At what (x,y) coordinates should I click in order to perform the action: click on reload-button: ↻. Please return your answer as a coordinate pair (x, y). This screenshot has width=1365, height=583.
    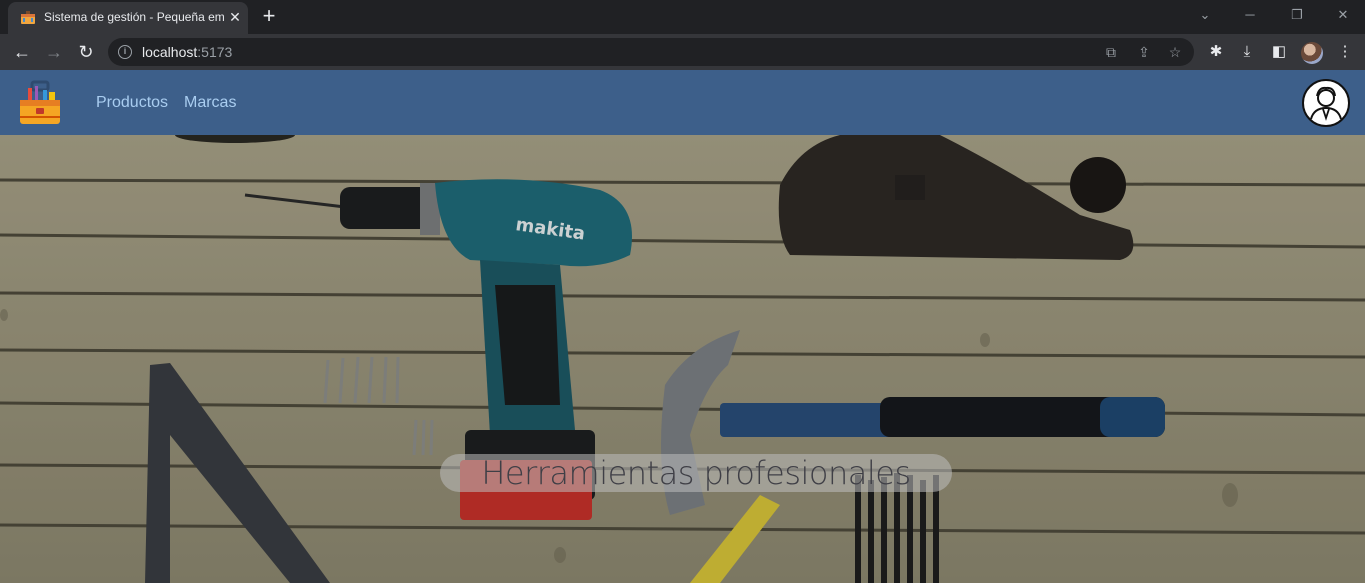
    Looking at the image, I should click on (86, 52).